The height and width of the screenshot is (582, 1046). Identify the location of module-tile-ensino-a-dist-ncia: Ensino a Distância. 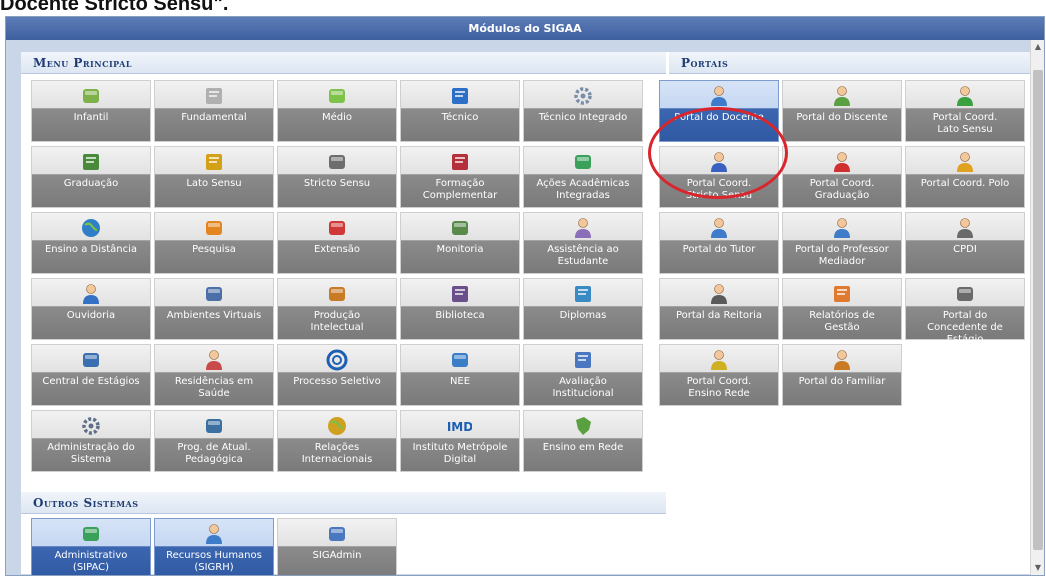
(91, 243).